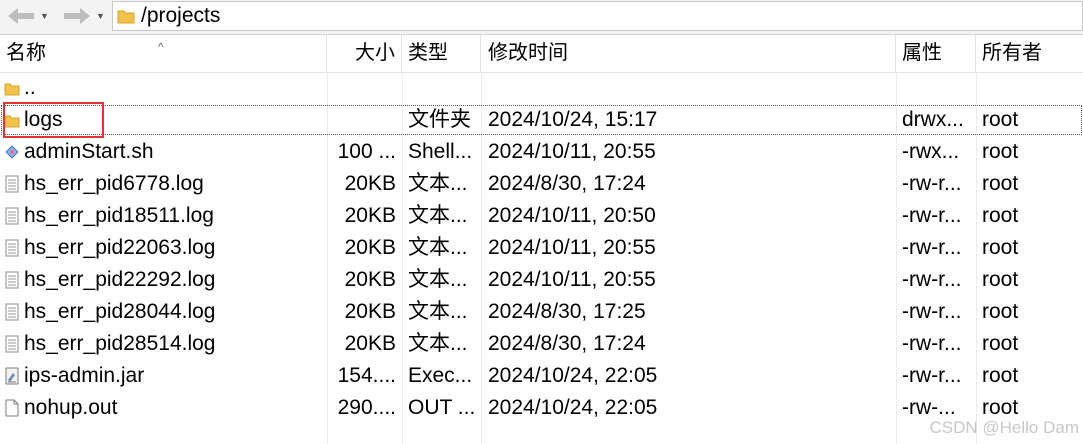  What do you see at coordinates (21, 16) in the screenshot?
I see `arrow-left-icon` at bounding box center [21, 16].